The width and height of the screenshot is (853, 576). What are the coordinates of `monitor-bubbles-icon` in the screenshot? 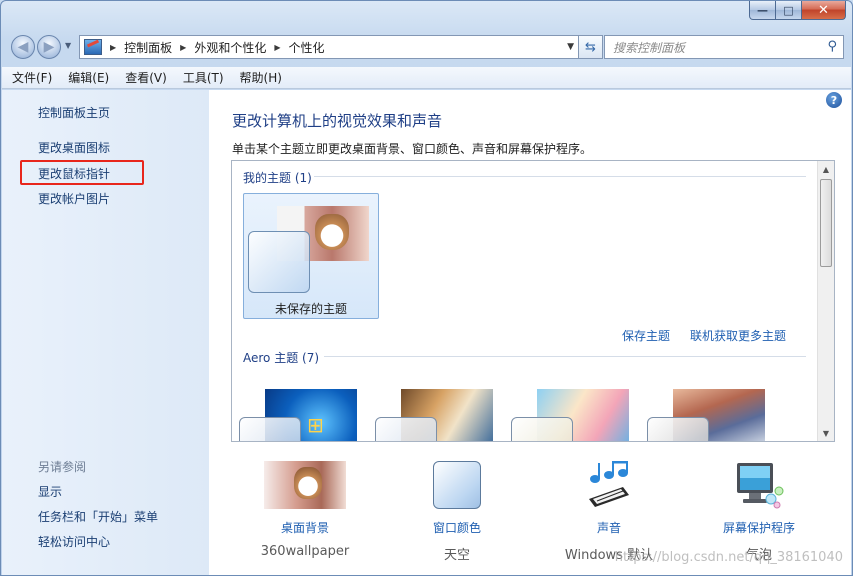 It's located at (759, 487).